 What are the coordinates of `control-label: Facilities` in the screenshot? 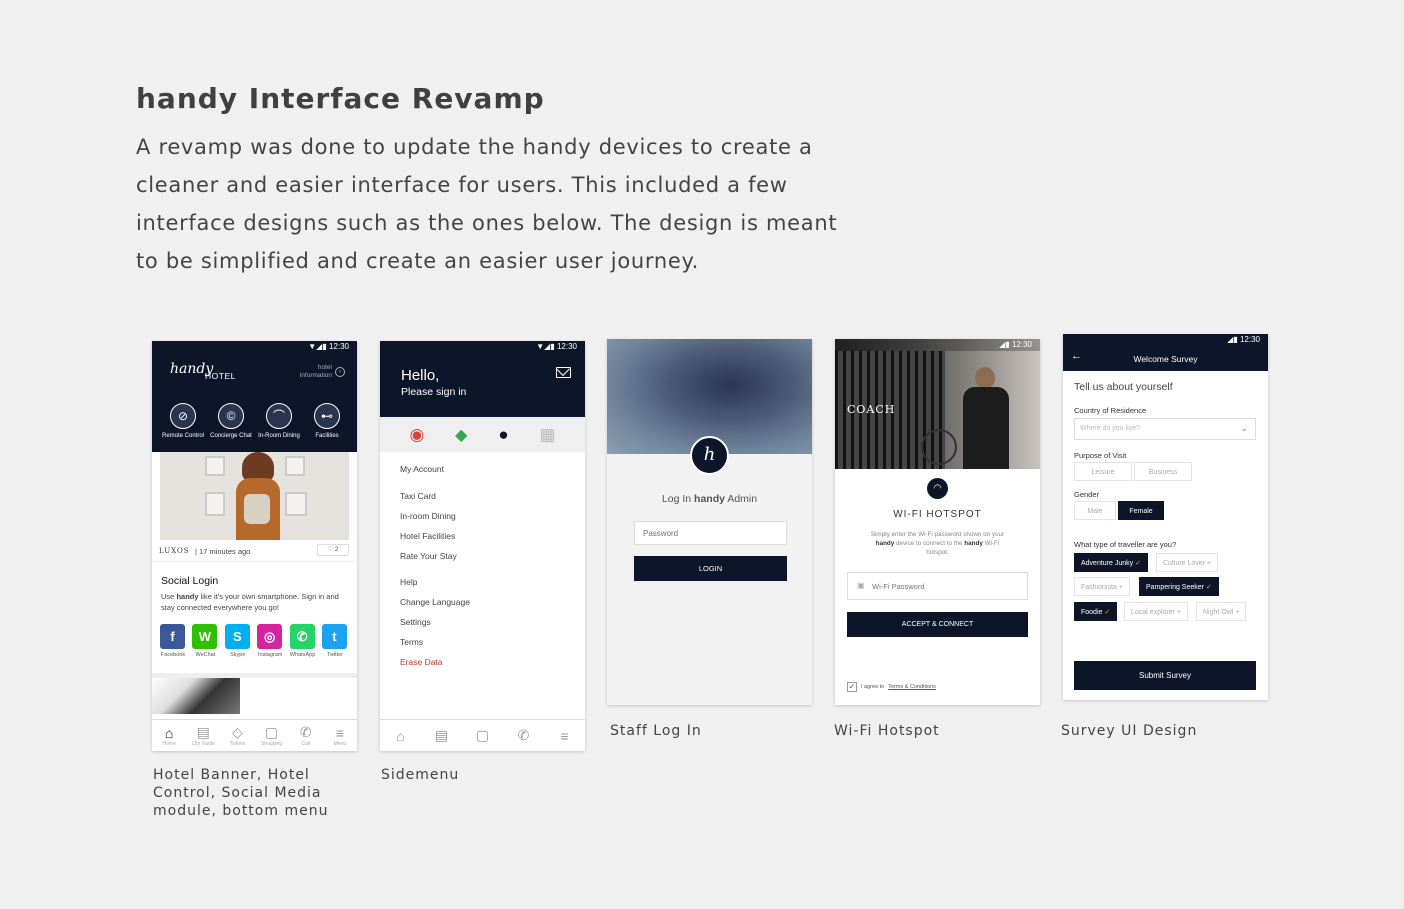 It's located at (327, 436).